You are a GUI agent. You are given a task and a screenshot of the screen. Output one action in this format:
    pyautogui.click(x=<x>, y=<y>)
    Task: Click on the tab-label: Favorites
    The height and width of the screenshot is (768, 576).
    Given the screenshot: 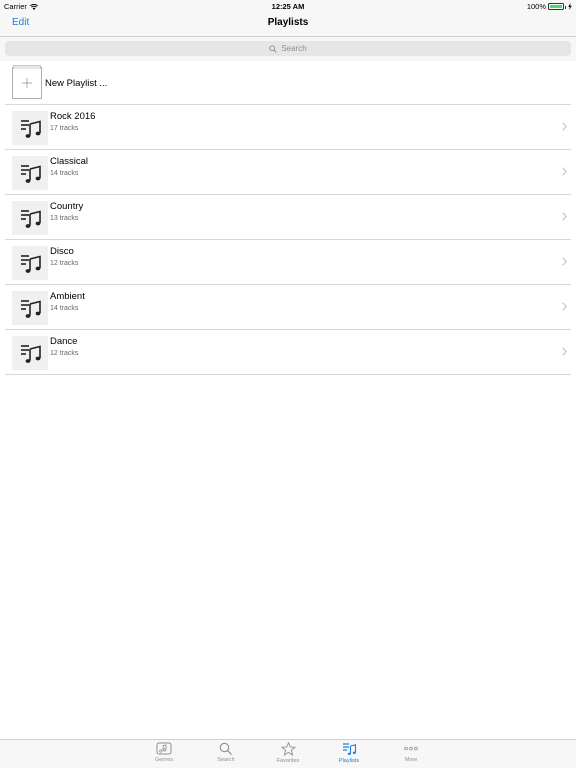 What is the action you would take?
    pyautogui.click(x=288, y=761)
    